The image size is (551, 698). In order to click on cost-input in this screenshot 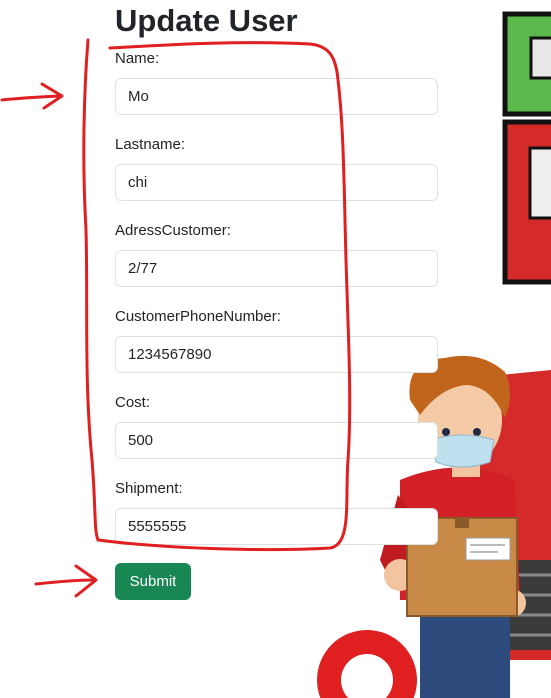, I will do `click(276, 440)`.